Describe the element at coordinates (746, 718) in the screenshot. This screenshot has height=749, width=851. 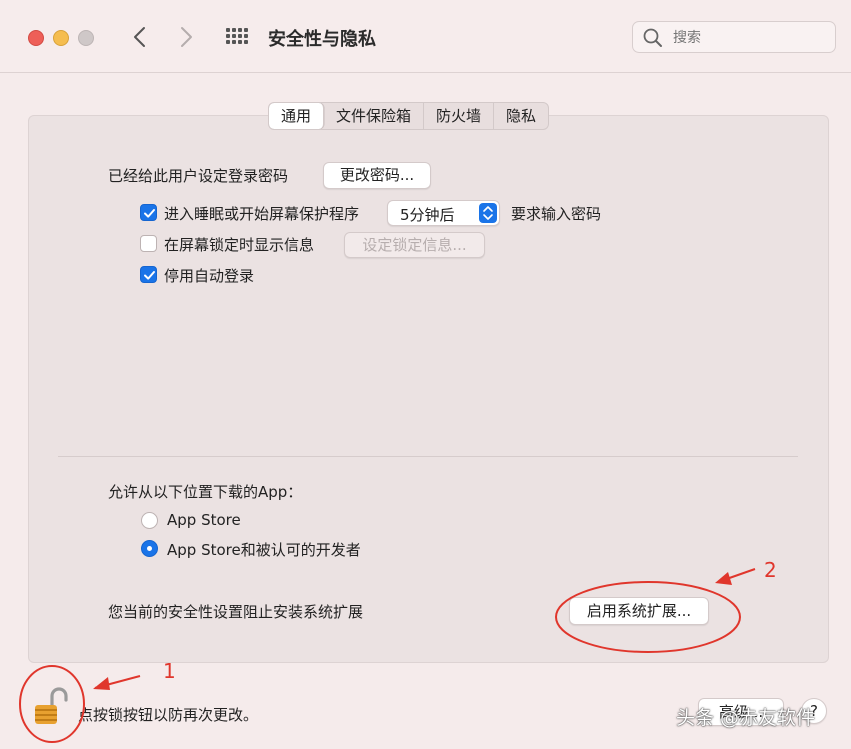
I see `watermark: 头条 @赤友软件` at that location.